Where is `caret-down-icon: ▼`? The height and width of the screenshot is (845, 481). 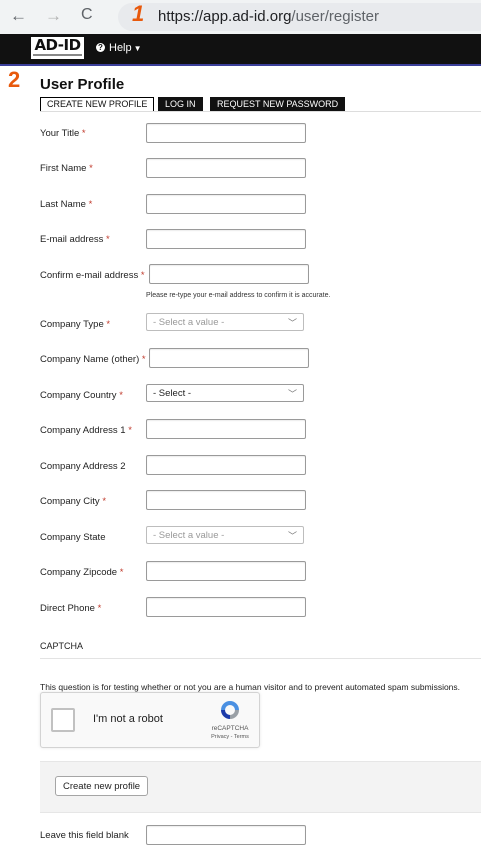 caret-down-icon: ▼ is located at coordinates (137, 48).